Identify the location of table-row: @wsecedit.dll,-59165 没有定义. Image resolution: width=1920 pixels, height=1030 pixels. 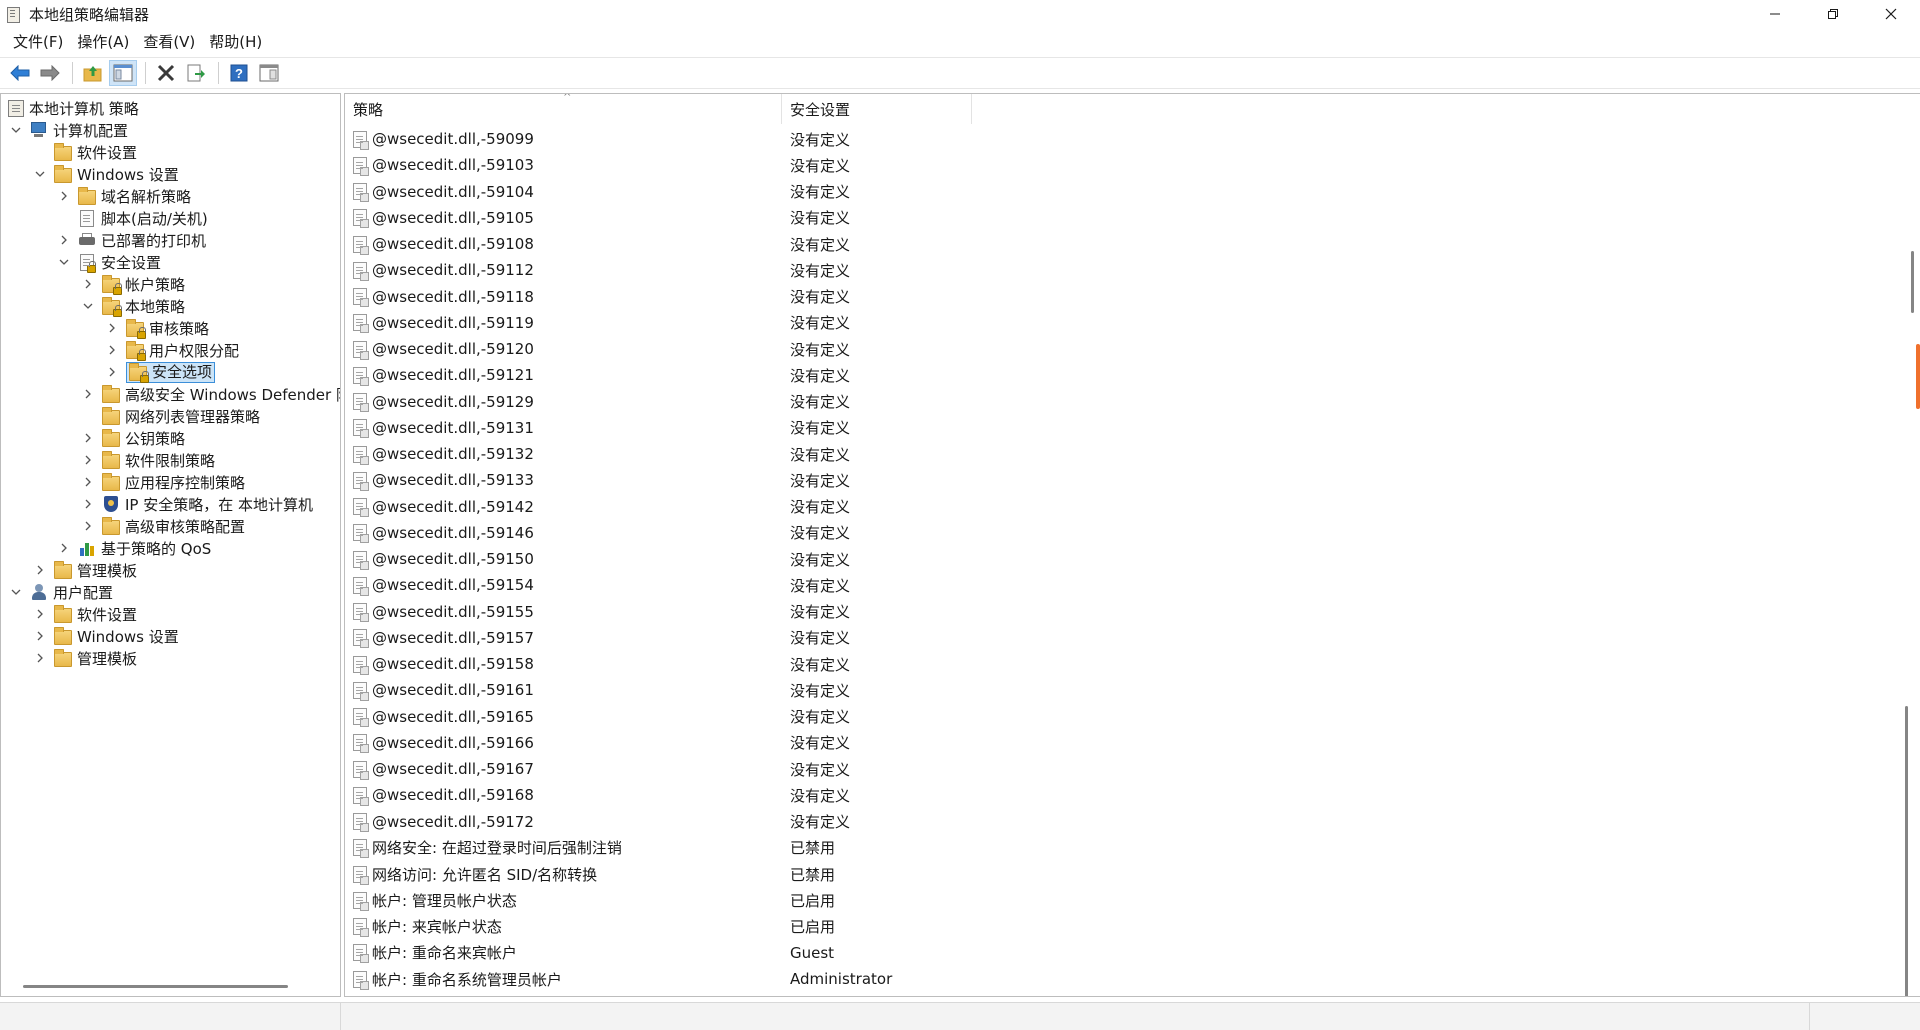
(1132, 717).